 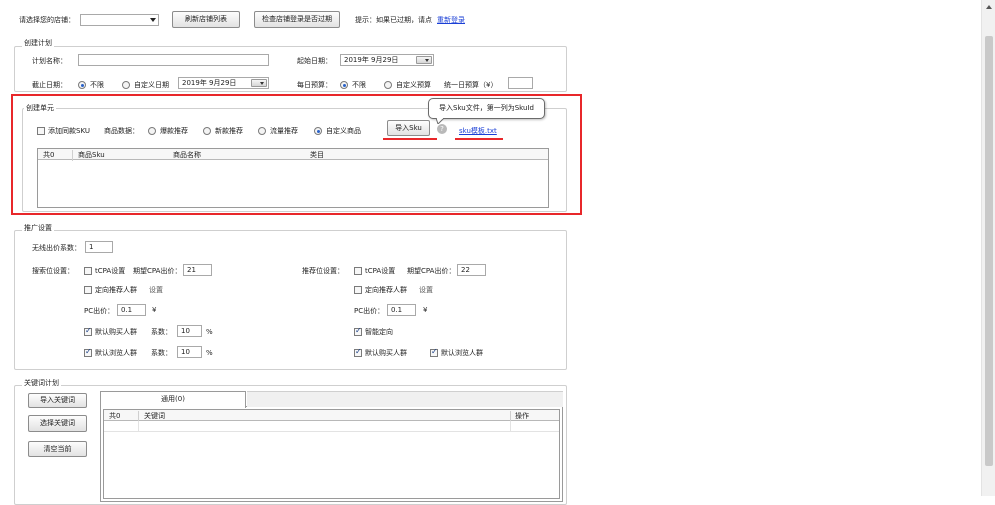 I want to click on search-default-buy-label: 默认购买人群, so click(x=116, y=332).